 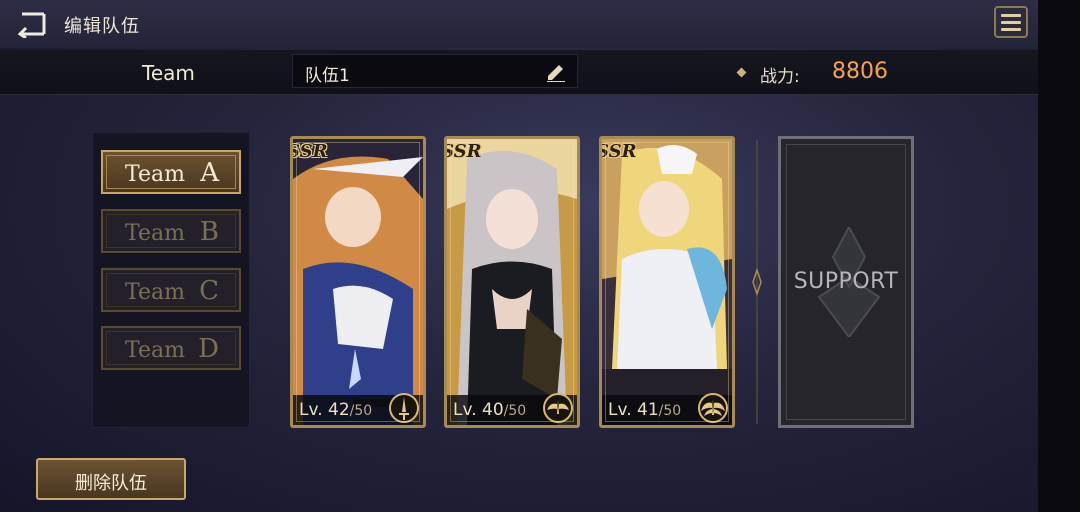 I want to click on support-label: SUPPORT, so click(x=846, y=281).